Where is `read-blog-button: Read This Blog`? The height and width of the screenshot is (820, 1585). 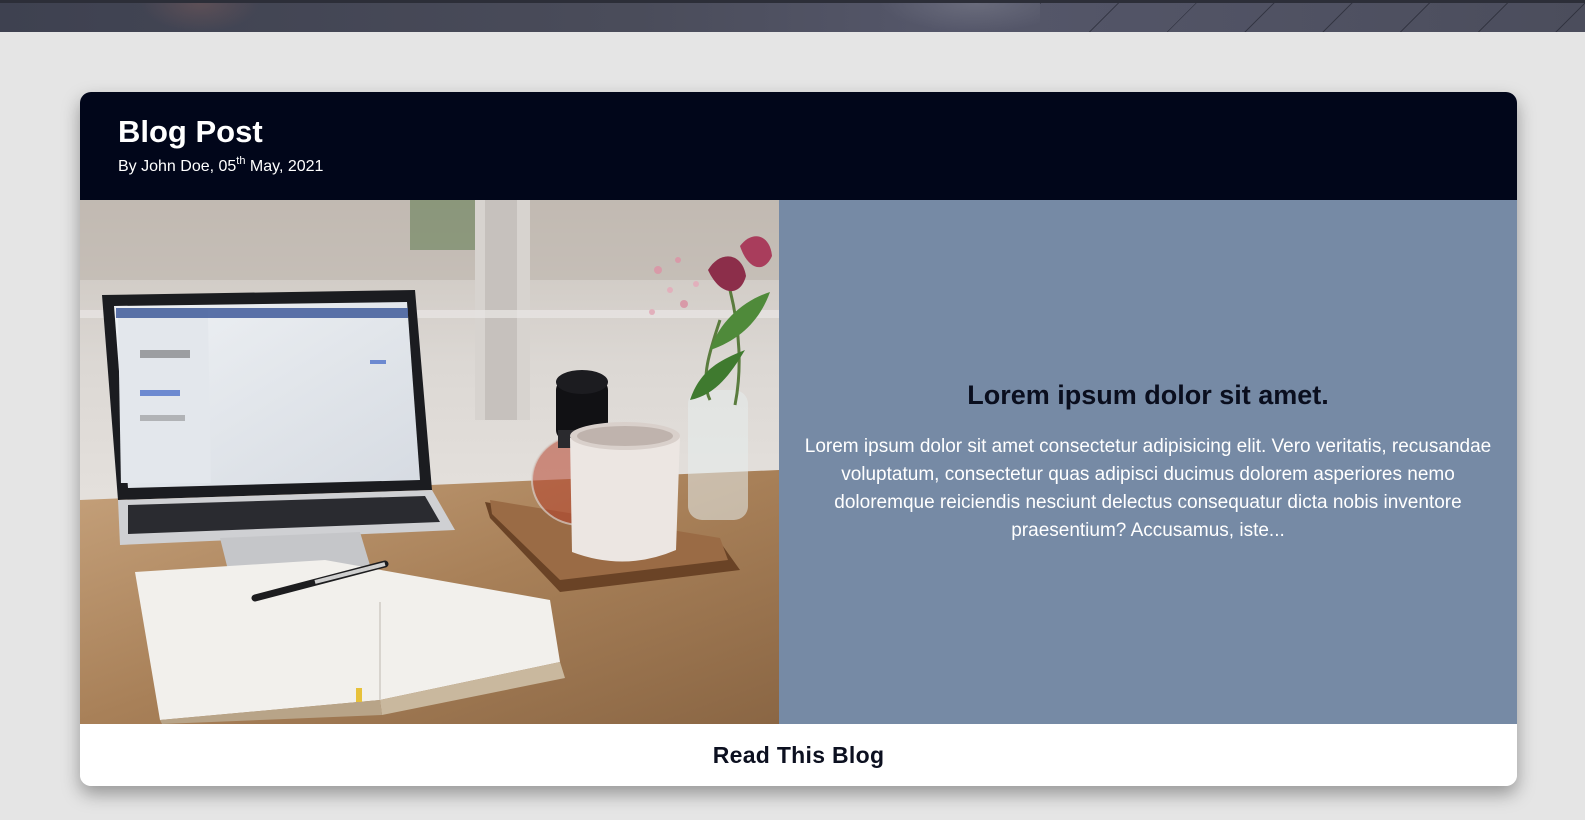 read-blog-button: Read This Blog is located at coordinates (798, 755).